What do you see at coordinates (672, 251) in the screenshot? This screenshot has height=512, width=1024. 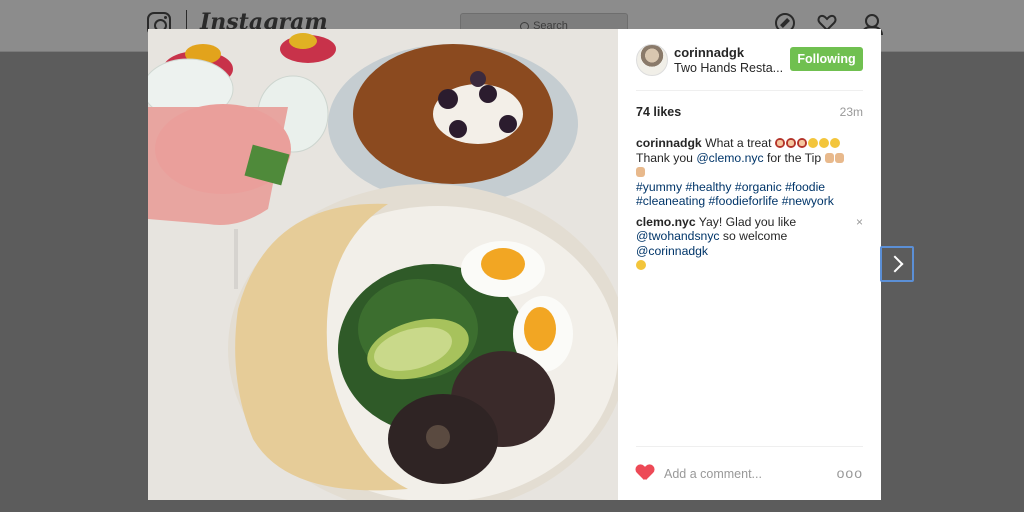 I see `mention-link: @corinnadgk` at bounding box center [672, 251].